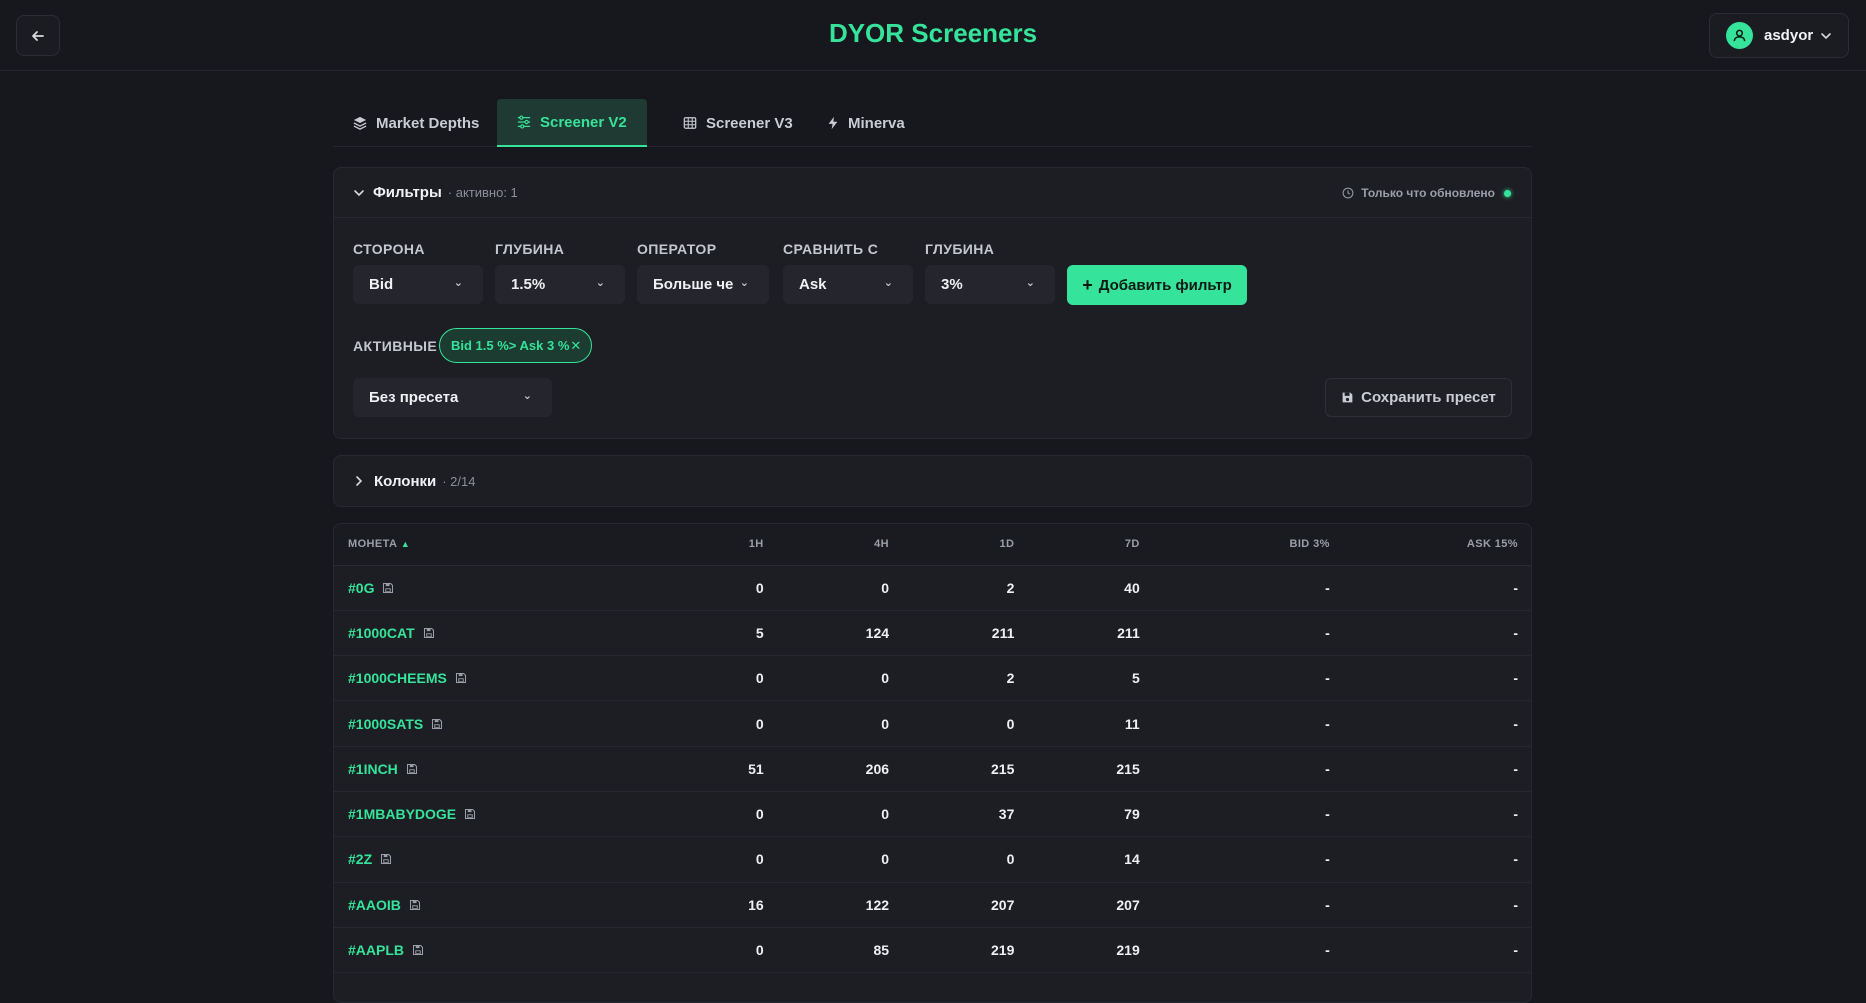 This screenshot has height=1003, width=1866. Describe the element at coordinates (1128, 632) in the screenshot. I see `table-cell: 211` at that location.